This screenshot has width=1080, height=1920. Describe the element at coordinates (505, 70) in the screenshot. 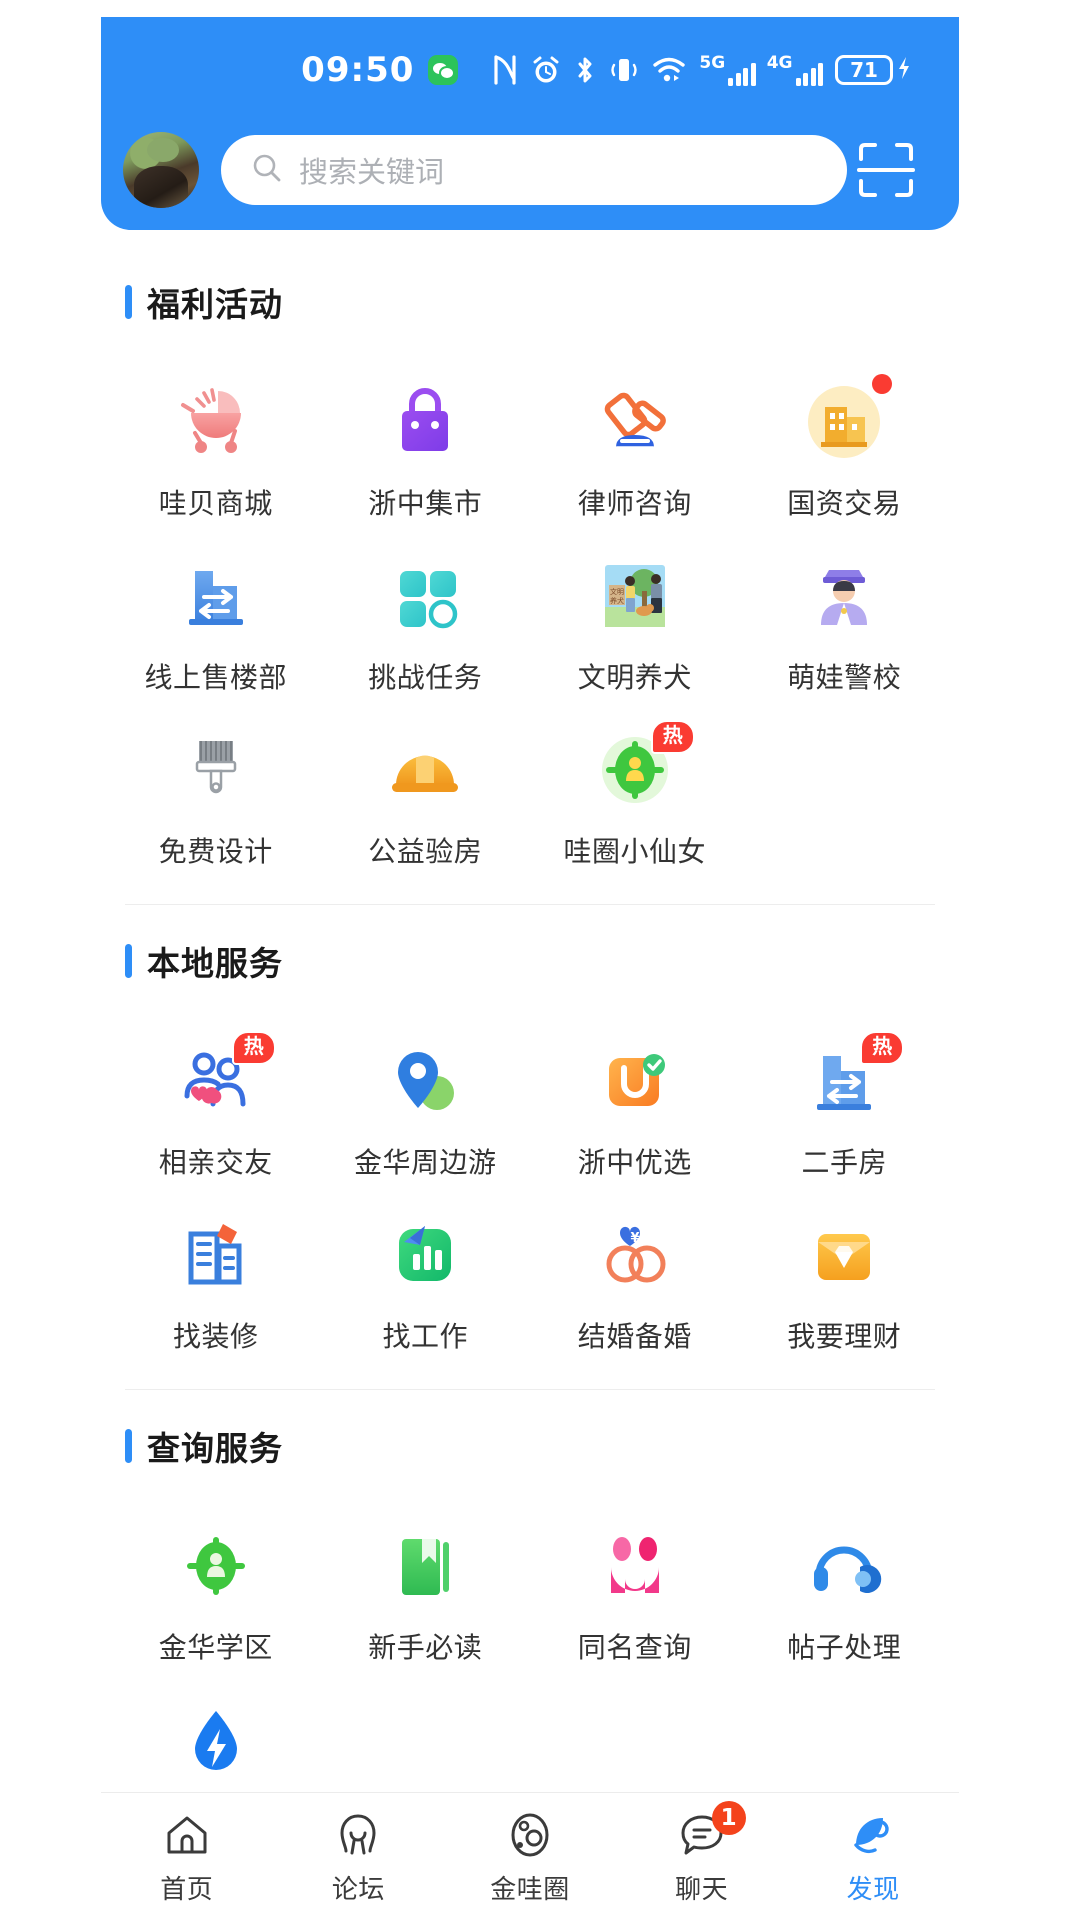

I see `nfc-icon` at that location.